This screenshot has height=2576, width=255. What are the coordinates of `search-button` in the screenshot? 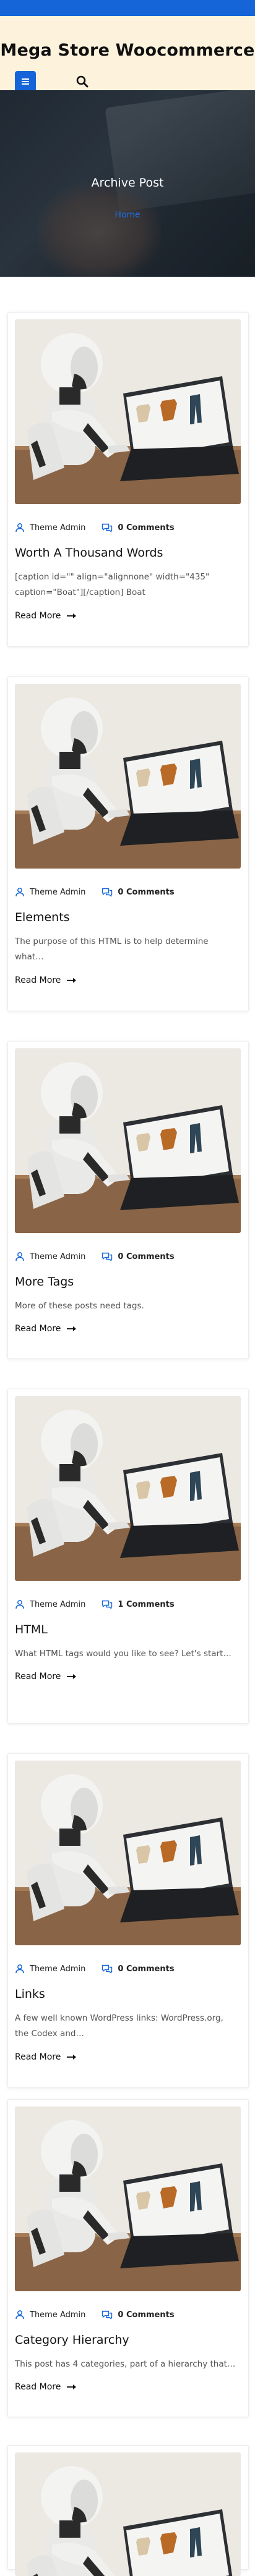 It's located at (82, 81).